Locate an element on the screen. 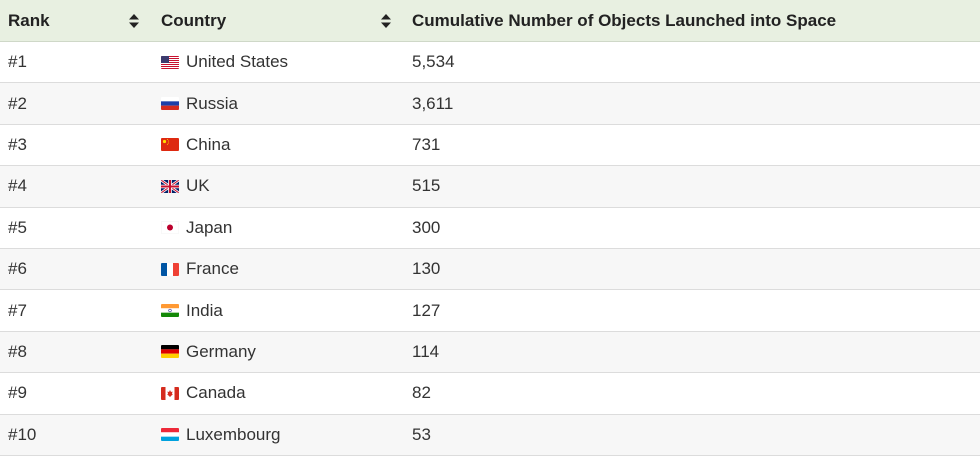  germany-flag-icon is located at coordinates (170, 352).